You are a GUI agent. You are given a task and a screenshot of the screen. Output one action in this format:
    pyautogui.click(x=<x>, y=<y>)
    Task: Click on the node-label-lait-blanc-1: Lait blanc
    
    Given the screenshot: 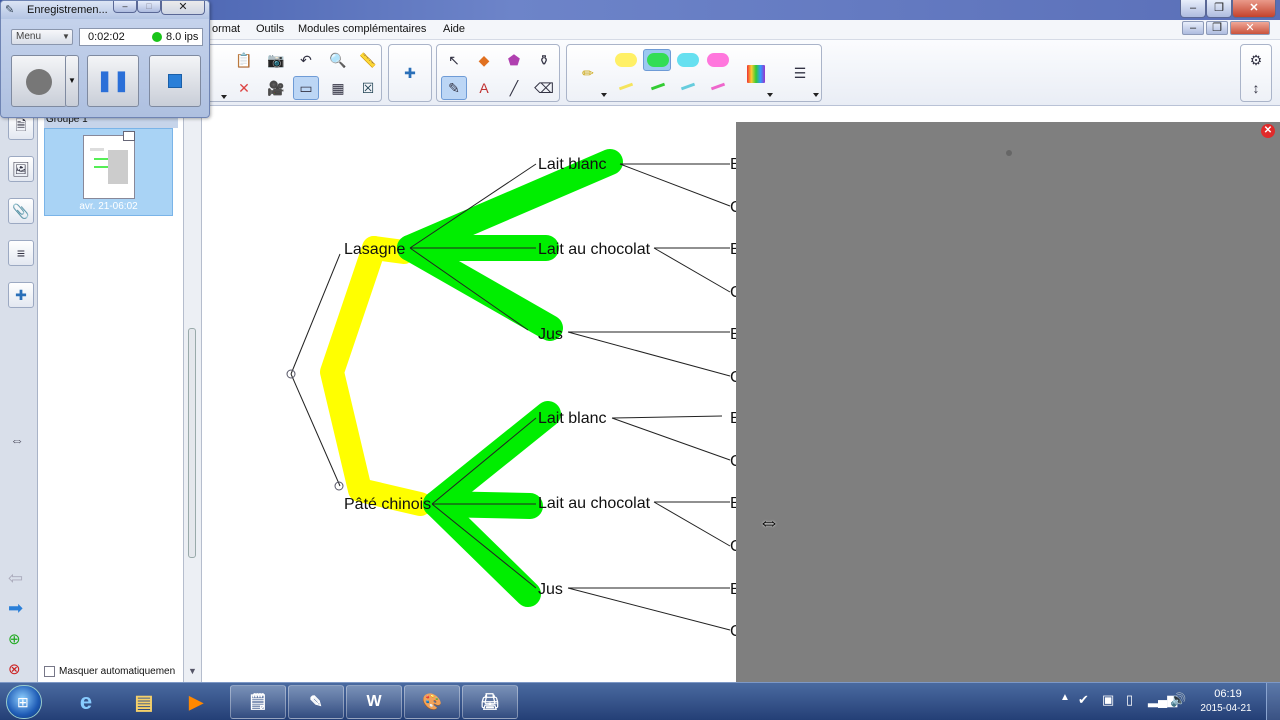 What is the action you would take?
    pyautogui.click(x=572, y=164)
    